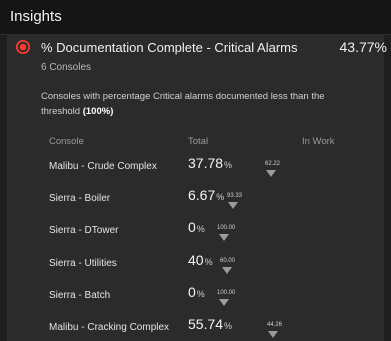 The height and width of the screenshot is (341, 391). What do you see at coordinates (202, 195) in the screenshot?
I see `total-number: 6.67` at bounding box center [202, 195].